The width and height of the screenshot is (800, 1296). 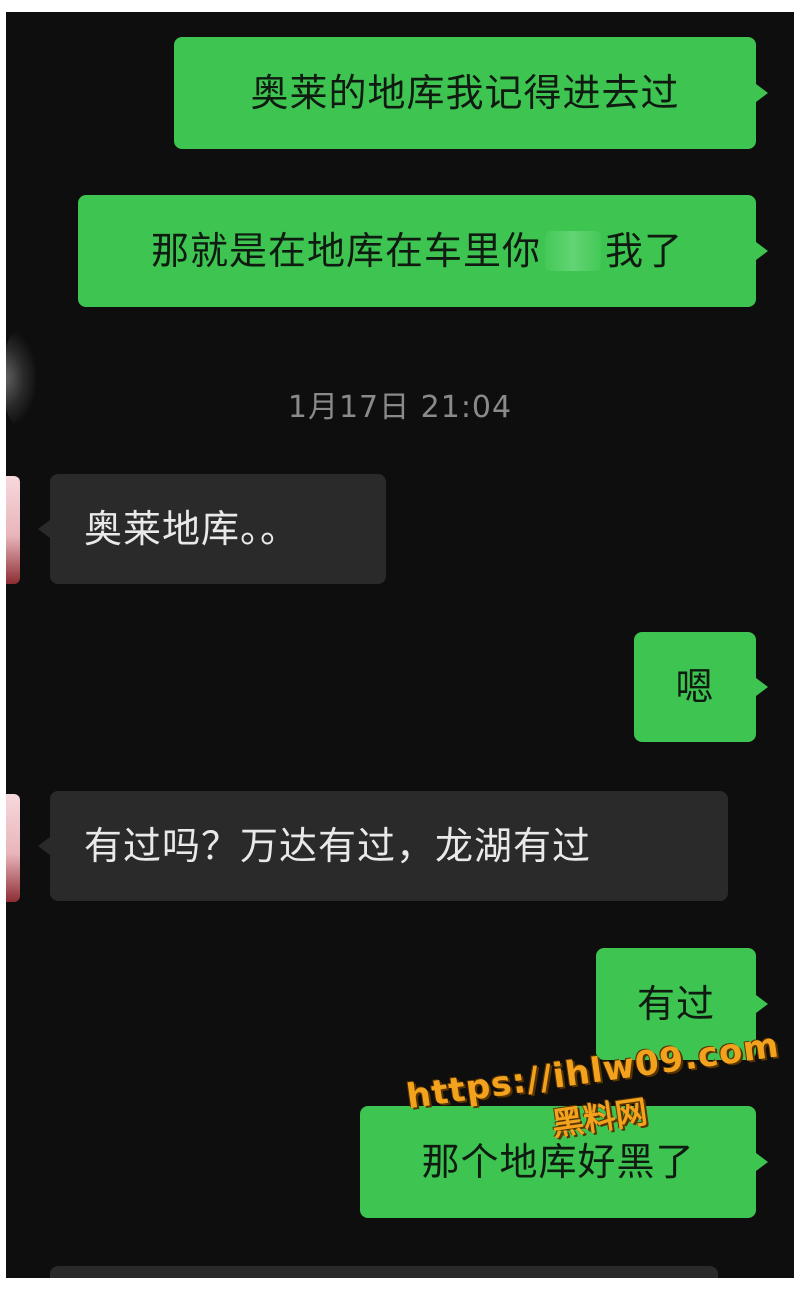 I want to click on message-text: 那个地库好黑了, so click(x=558, y=1162).